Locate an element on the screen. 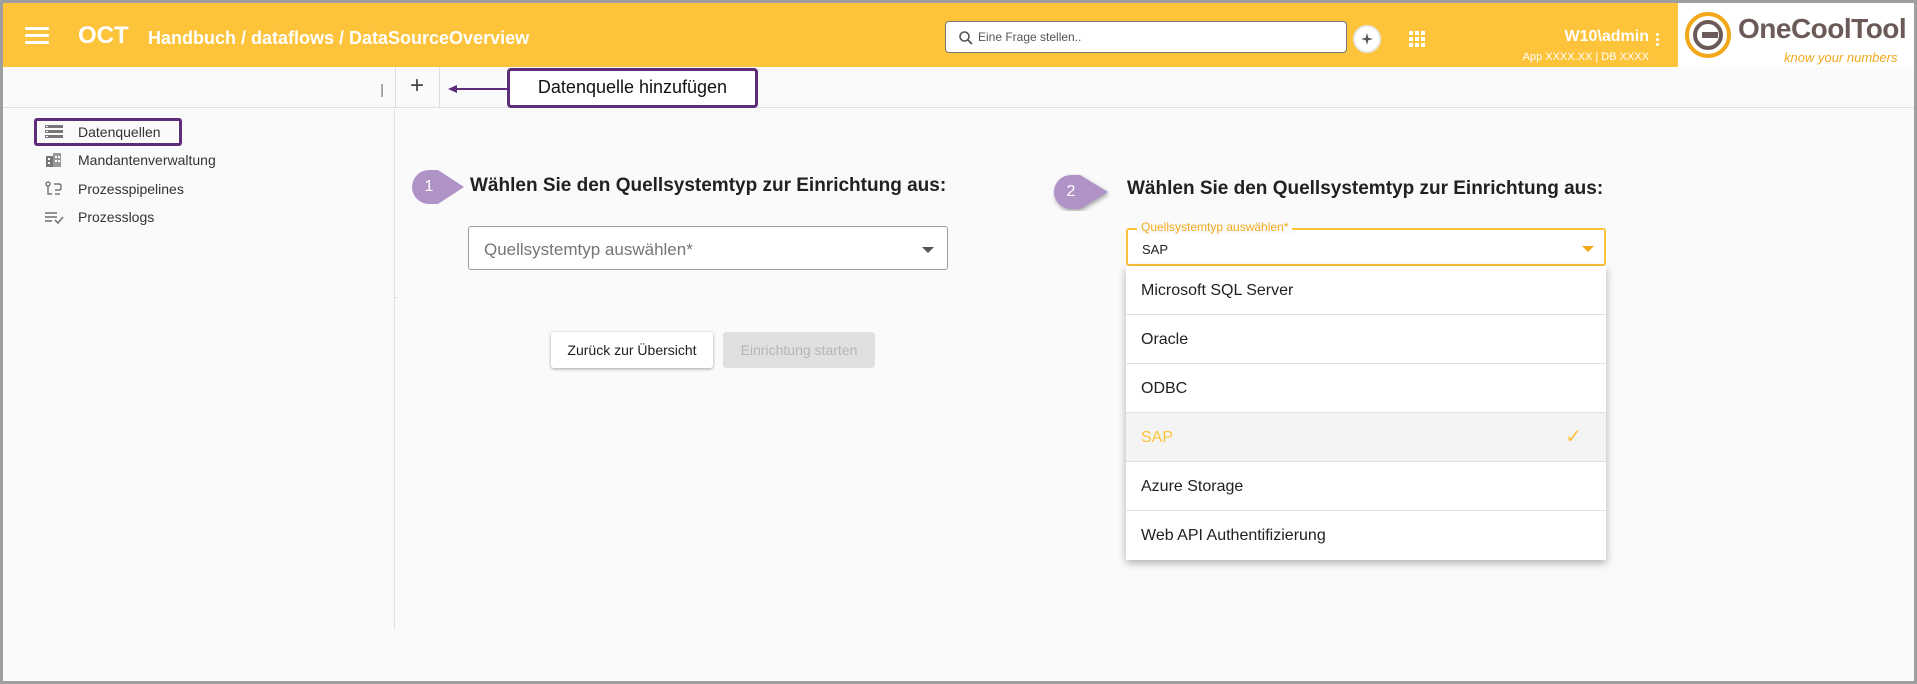  user-name: W10\admin is located at coordinates (1576, 37).